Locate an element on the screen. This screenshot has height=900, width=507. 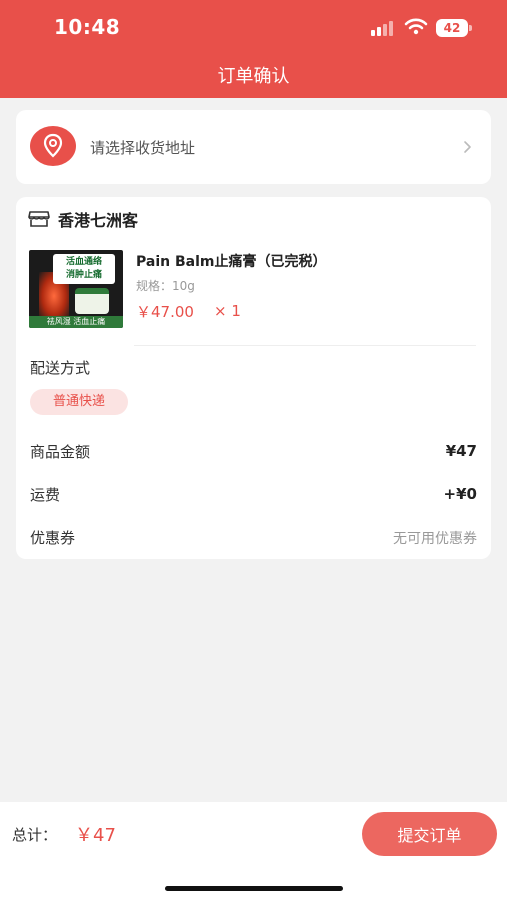
wifi-icon is located at coordinates (416, 26).